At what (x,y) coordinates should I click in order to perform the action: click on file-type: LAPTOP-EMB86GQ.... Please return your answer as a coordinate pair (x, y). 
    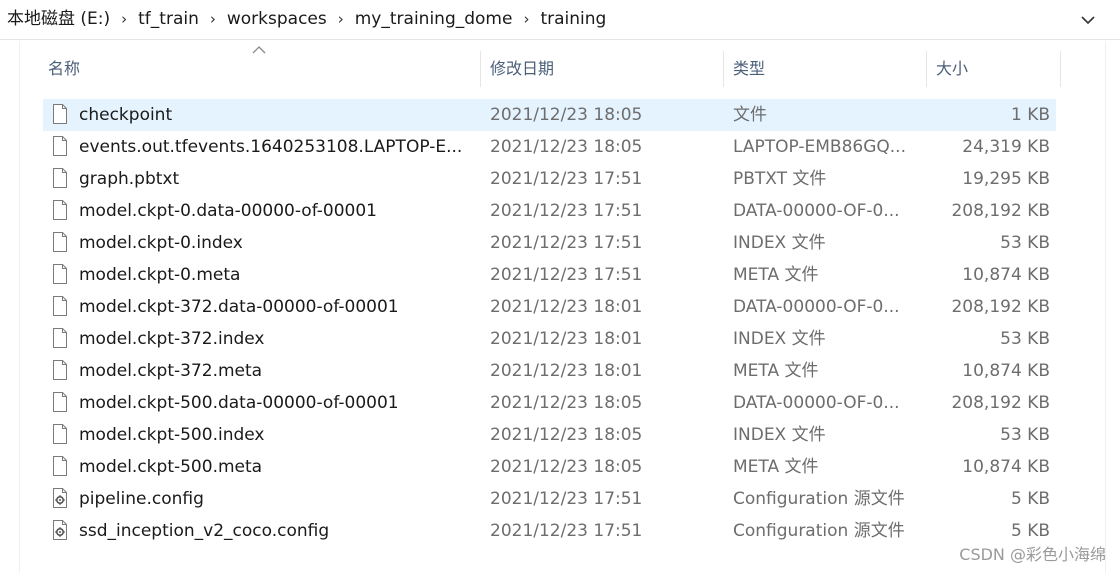
    Looking at the image, I should click on (819, 147).